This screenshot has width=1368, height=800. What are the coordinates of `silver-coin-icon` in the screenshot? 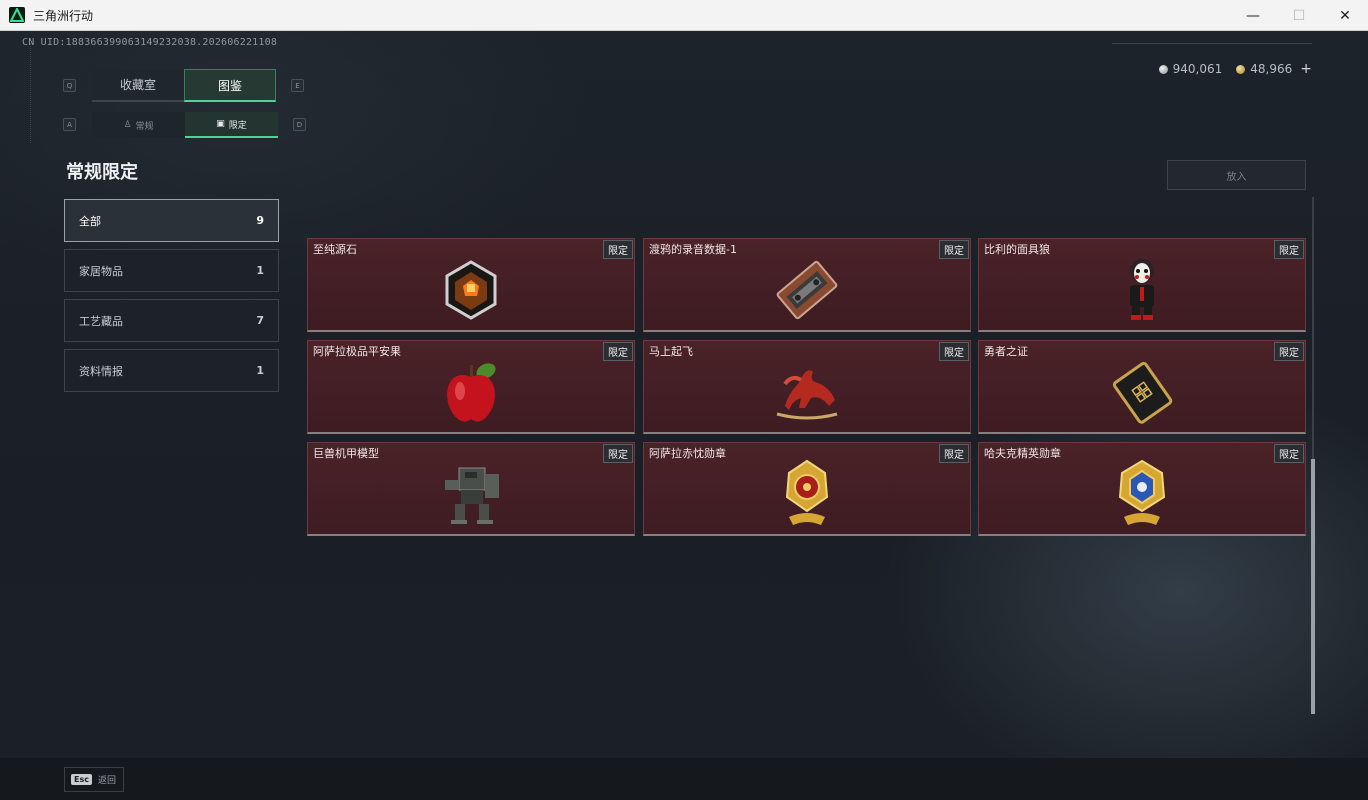 It's located at (1163, 69).